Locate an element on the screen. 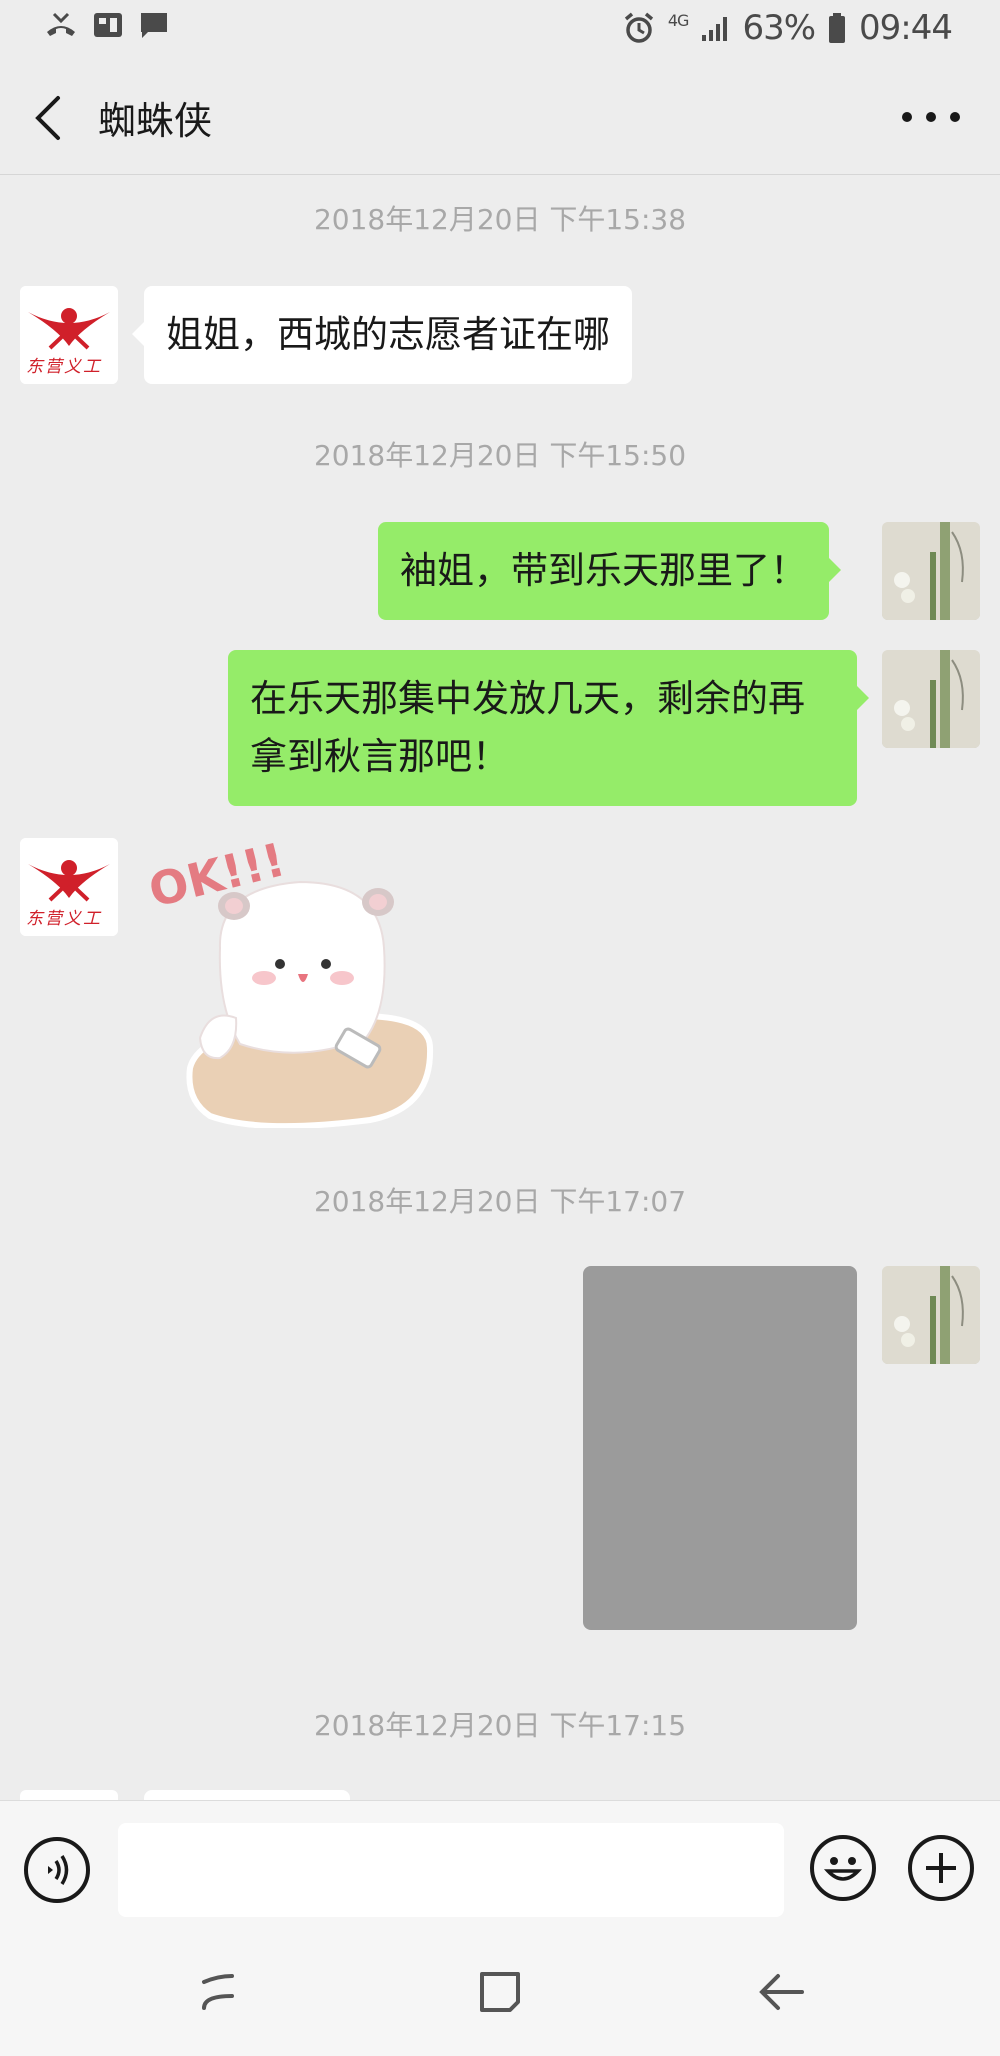 Image resolution: width=1000 pixels, height=2056 pixels. message-text: 袖姐，带到乐天那里了！ is located at coordinates (603, 570).